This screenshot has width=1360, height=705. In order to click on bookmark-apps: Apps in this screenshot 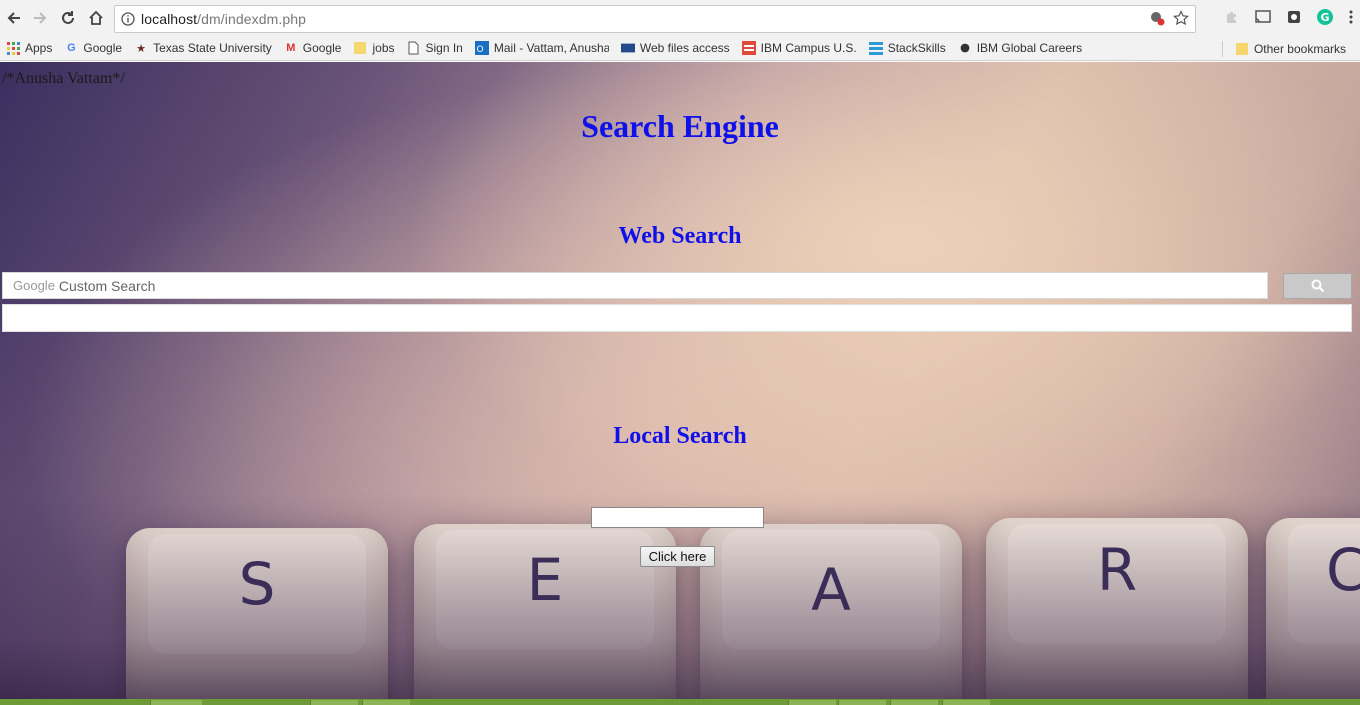, I will do `click(29, 48)`.